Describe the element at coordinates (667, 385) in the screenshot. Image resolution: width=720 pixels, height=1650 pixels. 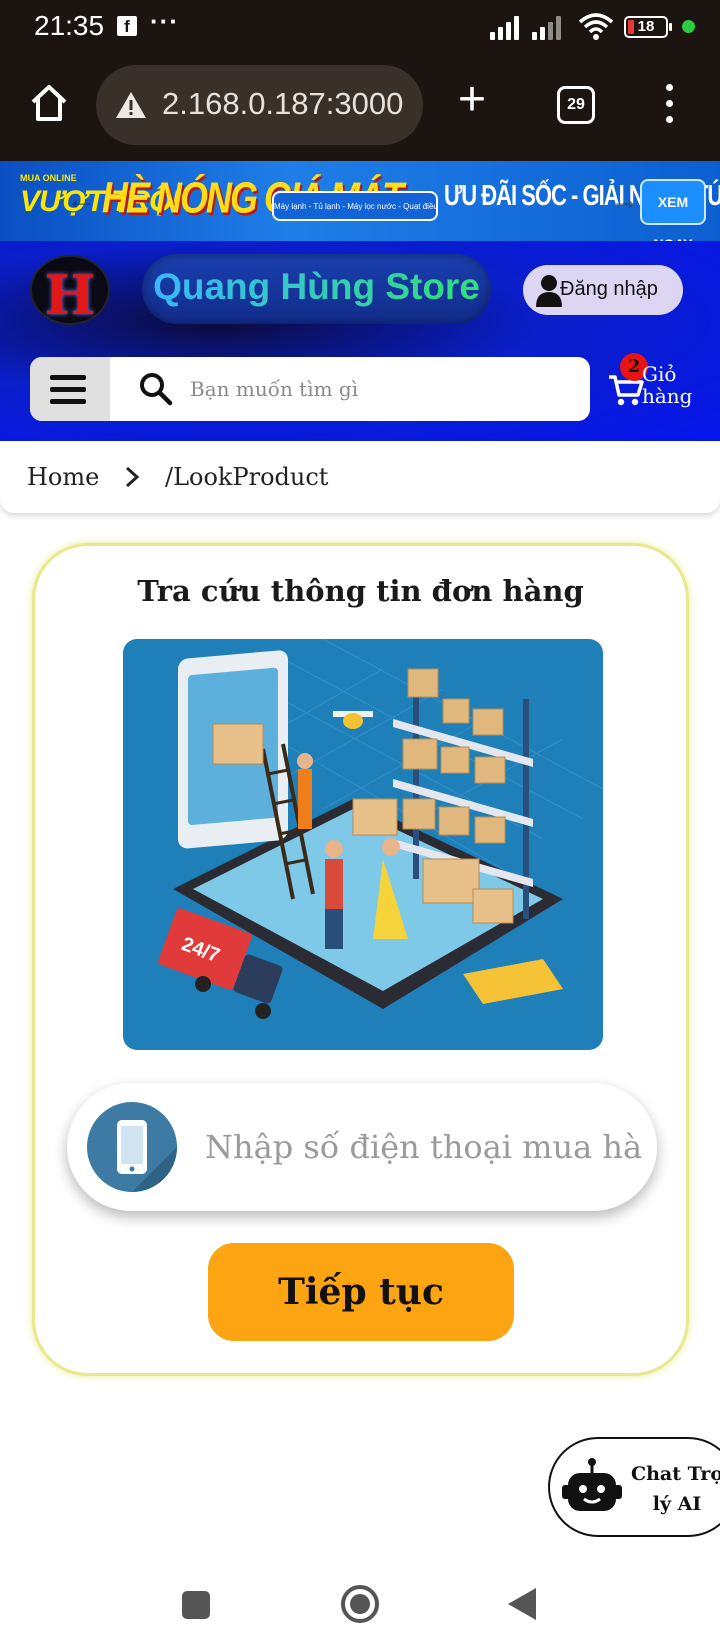
I see `cart-label: Giỏ hàng` at that location.